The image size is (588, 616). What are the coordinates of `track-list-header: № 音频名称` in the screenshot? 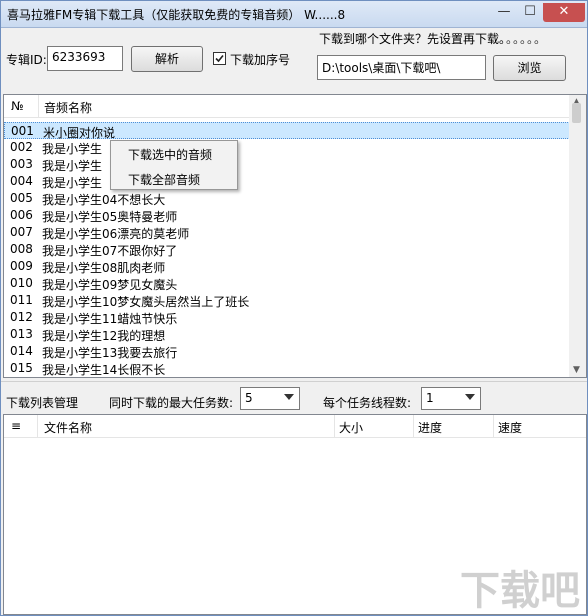 It's located at (295, 106).